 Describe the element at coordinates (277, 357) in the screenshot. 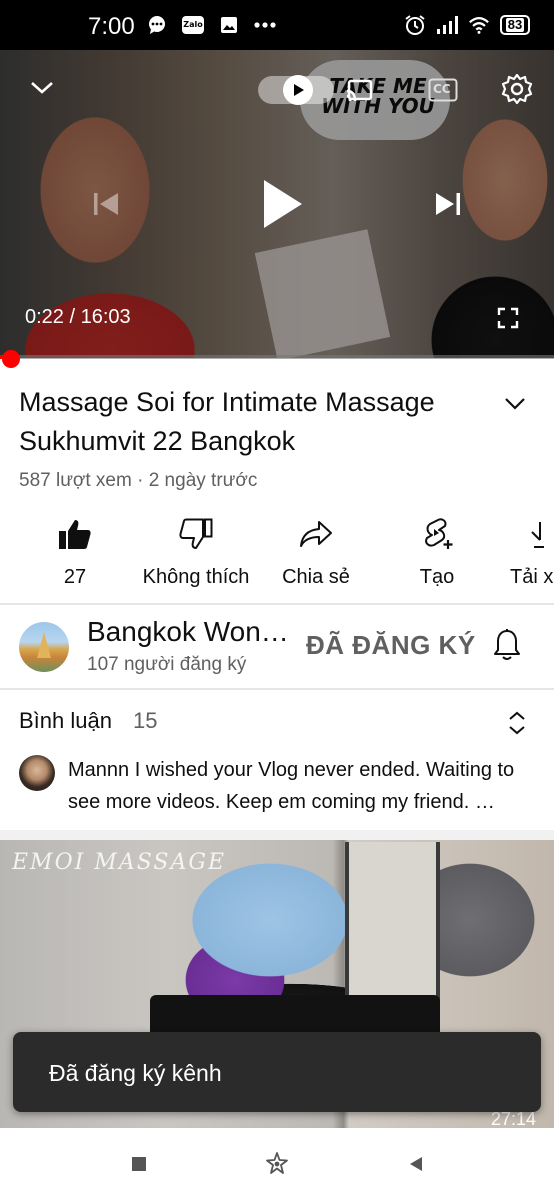

I see `video-progress-bar` at that location.